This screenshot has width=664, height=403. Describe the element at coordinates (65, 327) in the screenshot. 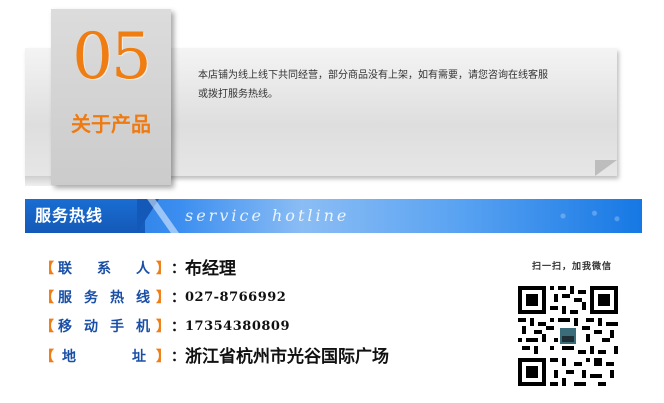

I see `label-char: 移` at that location.